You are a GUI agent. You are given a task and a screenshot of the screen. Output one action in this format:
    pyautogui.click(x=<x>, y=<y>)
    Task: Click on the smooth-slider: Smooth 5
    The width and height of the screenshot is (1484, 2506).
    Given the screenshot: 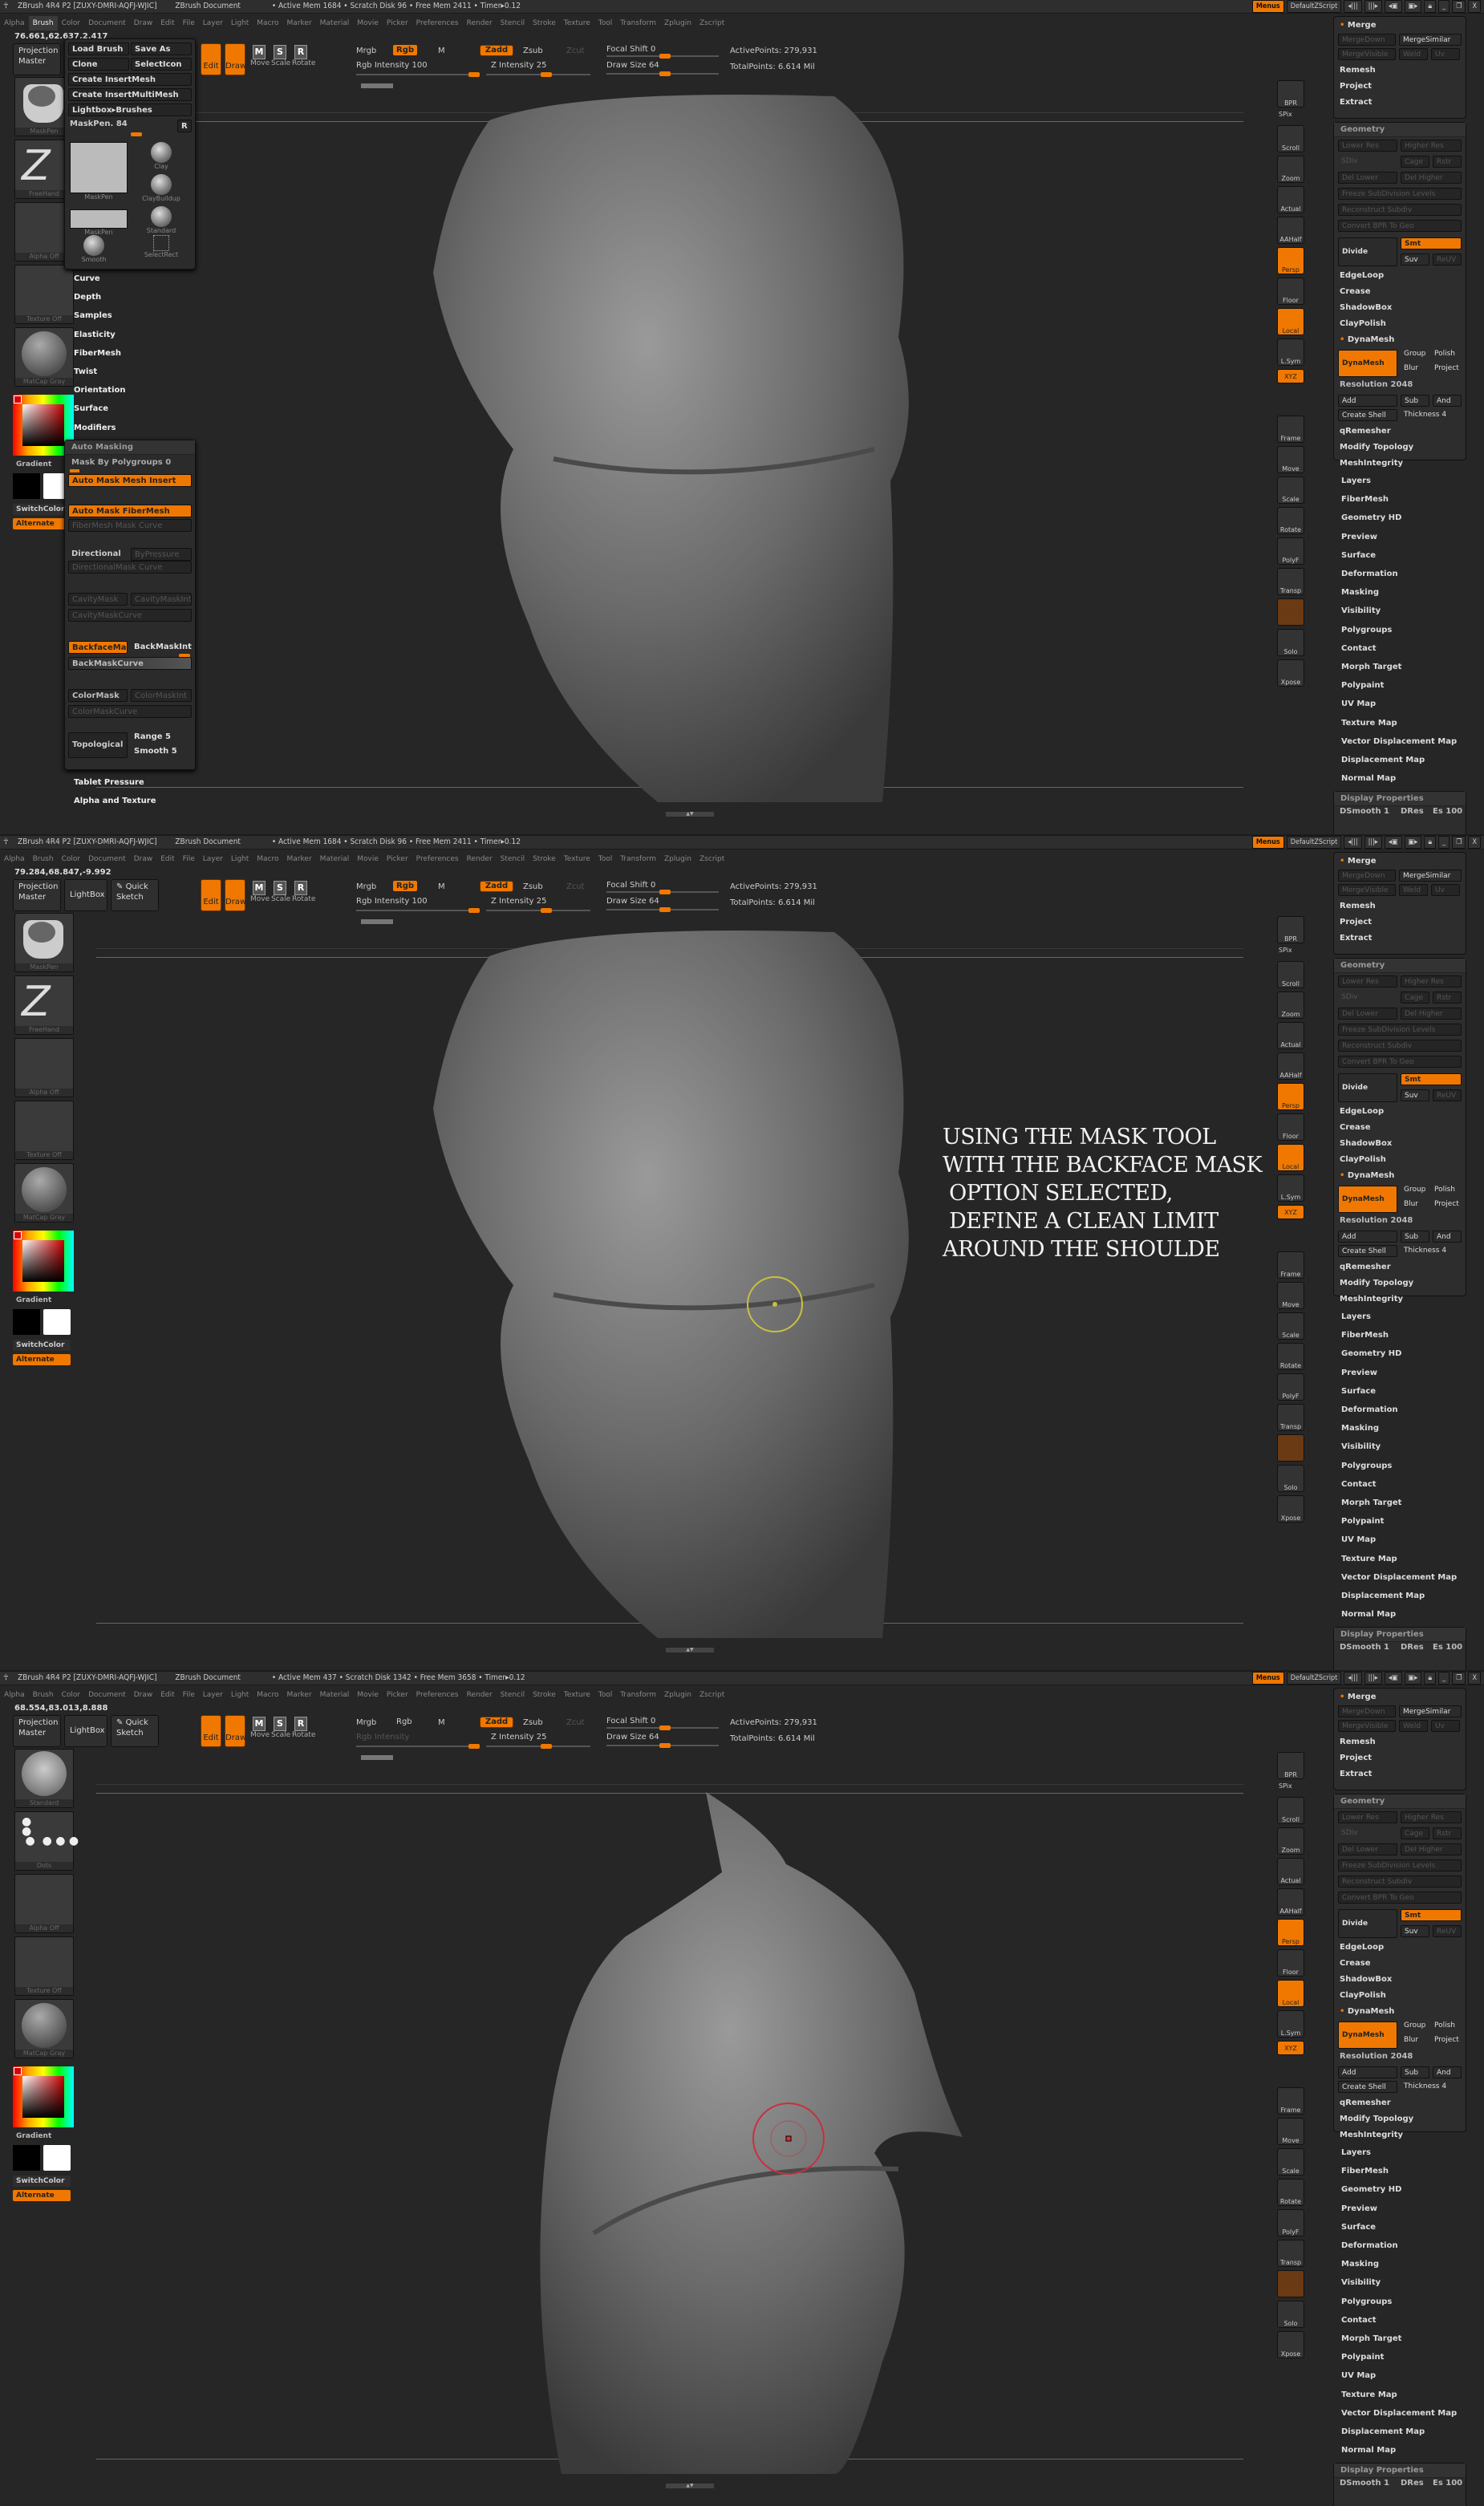 What is the action you would take?
    pyautogui.click(x=162, y=751)
    